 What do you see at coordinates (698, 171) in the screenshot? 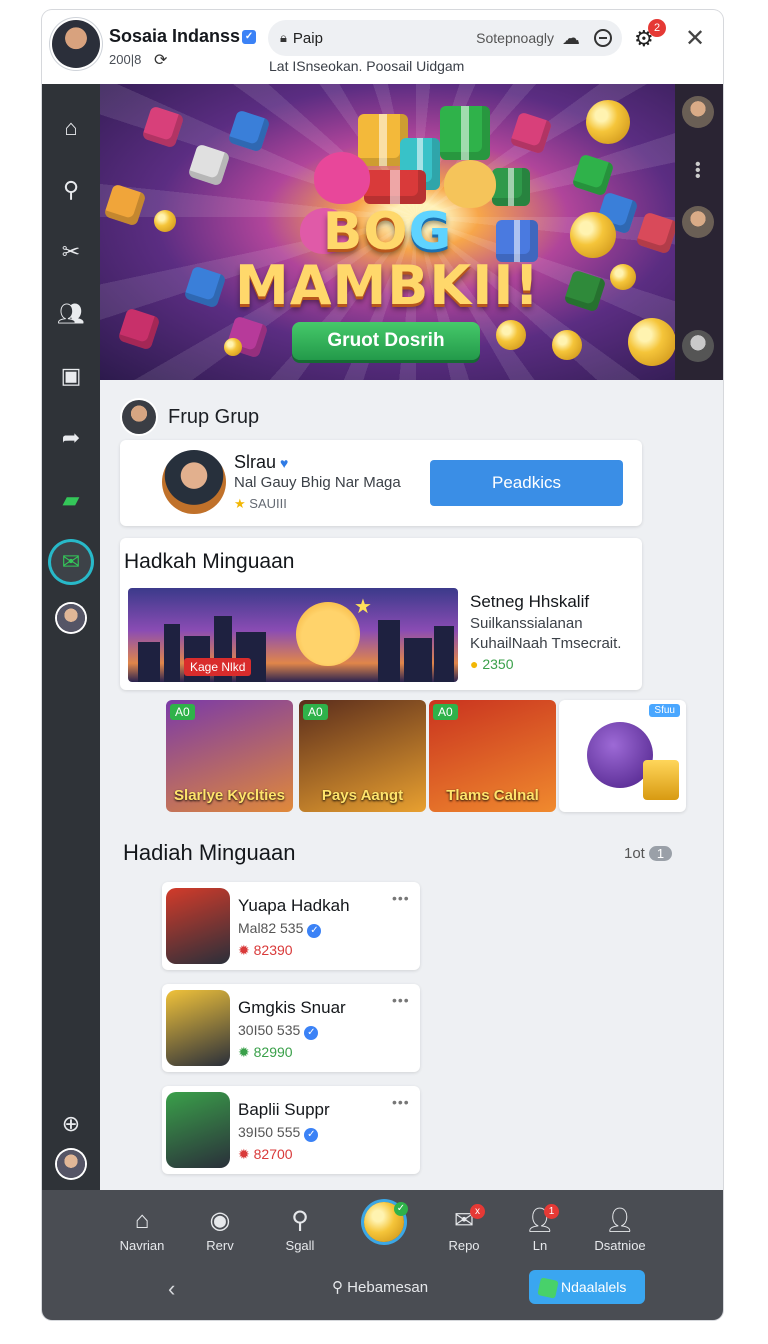
I see `more-vertical-icon: • • •` at bounding box center [698, 171].